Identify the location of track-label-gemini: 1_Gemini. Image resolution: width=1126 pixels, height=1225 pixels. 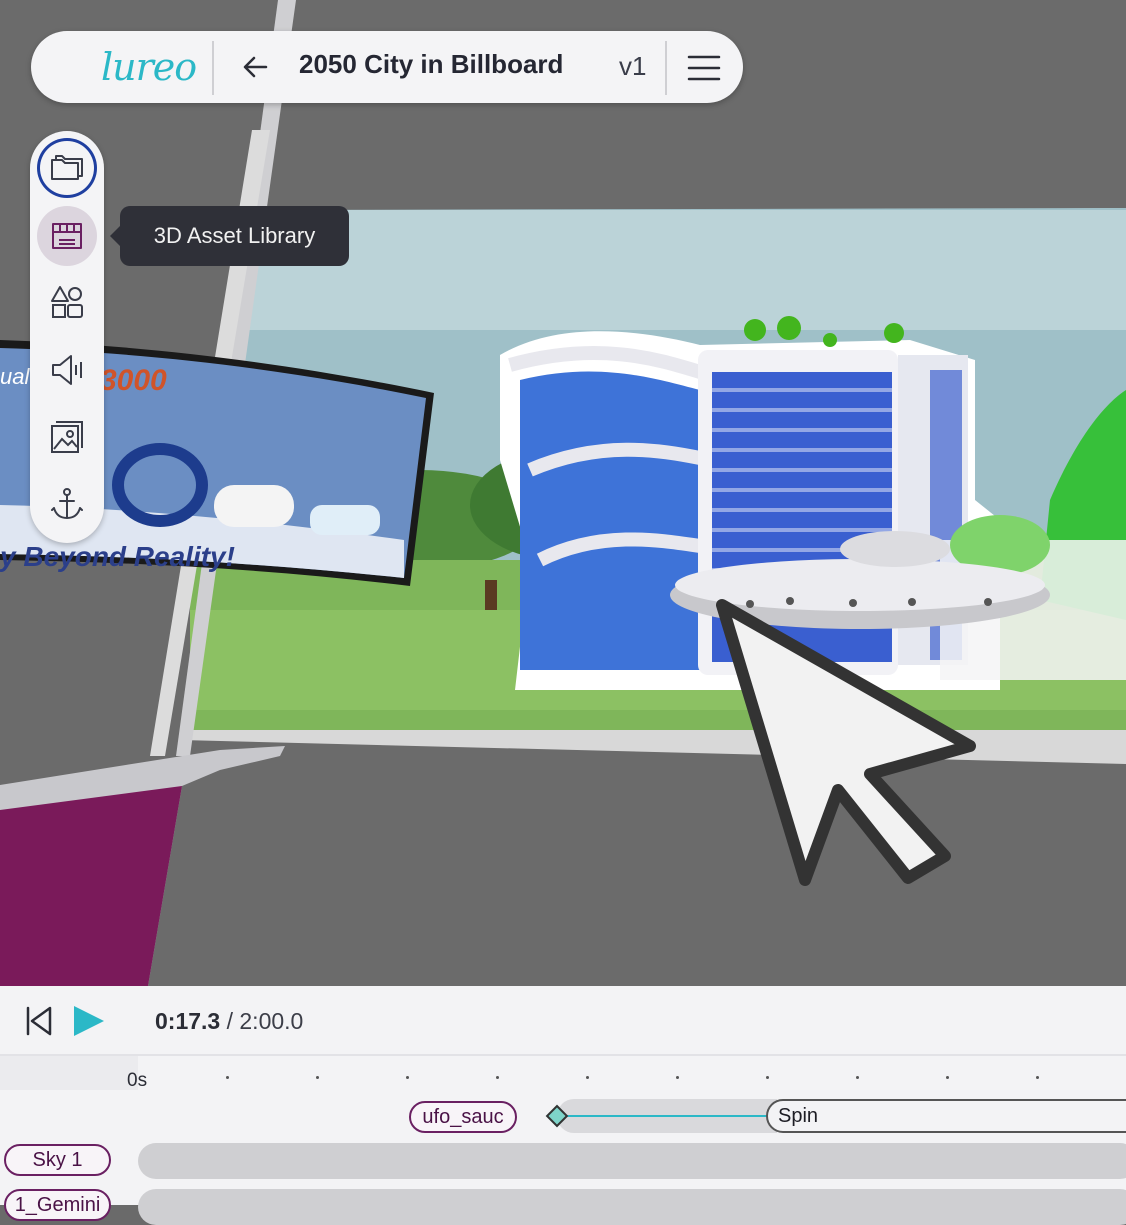
(57, 1205).